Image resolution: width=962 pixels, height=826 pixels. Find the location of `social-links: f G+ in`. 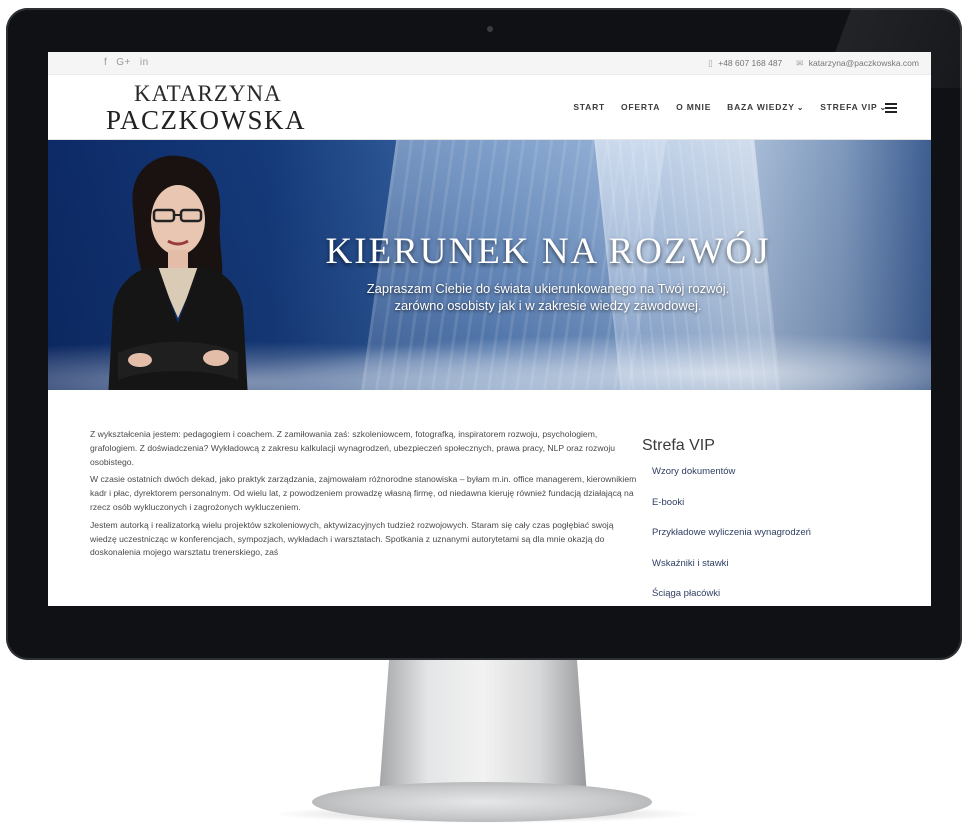

social-links: f G+ in is located at coordinates (126, 62).